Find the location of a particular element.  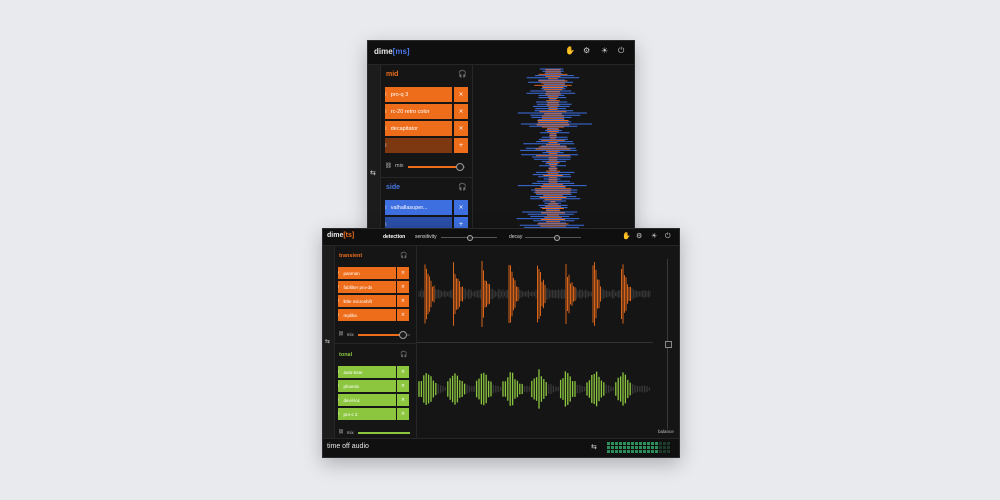

tonal-slot-1: ⁞ auto-tune is located at coordinates (367, 372).